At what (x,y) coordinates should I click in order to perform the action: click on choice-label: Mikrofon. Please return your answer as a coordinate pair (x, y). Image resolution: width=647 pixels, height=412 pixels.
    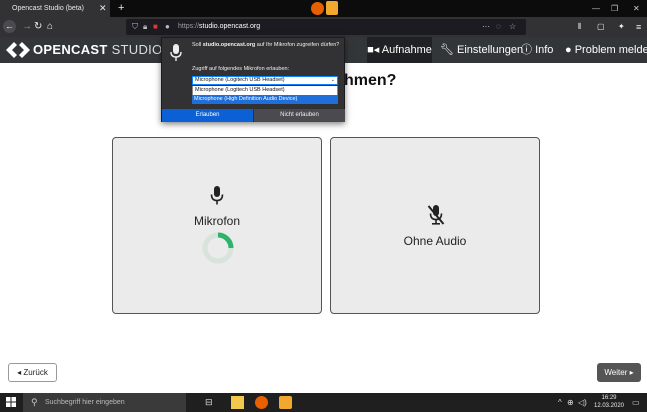
    Looking at the image, I should click on (216, 221).